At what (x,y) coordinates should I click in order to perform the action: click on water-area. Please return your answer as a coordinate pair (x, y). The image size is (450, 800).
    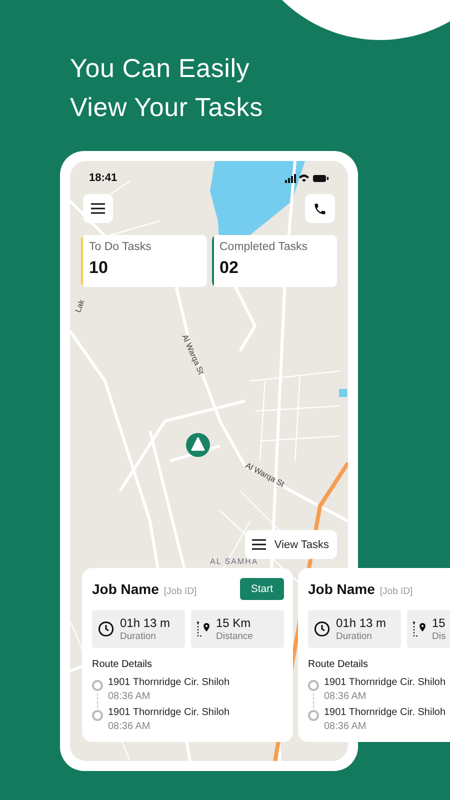
    Looking at the image, I should click on (343, 393).